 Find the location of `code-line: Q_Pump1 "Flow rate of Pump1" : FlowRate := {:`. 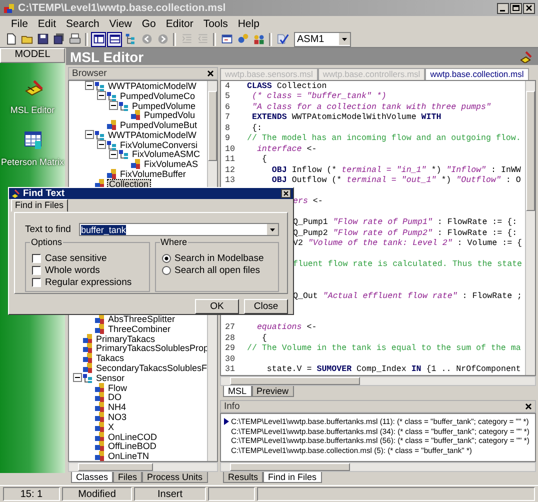

code-line: Q_Pump1 "Flow rate of Pump1" : FlowRate := {: is located at coordinates (405, 223).